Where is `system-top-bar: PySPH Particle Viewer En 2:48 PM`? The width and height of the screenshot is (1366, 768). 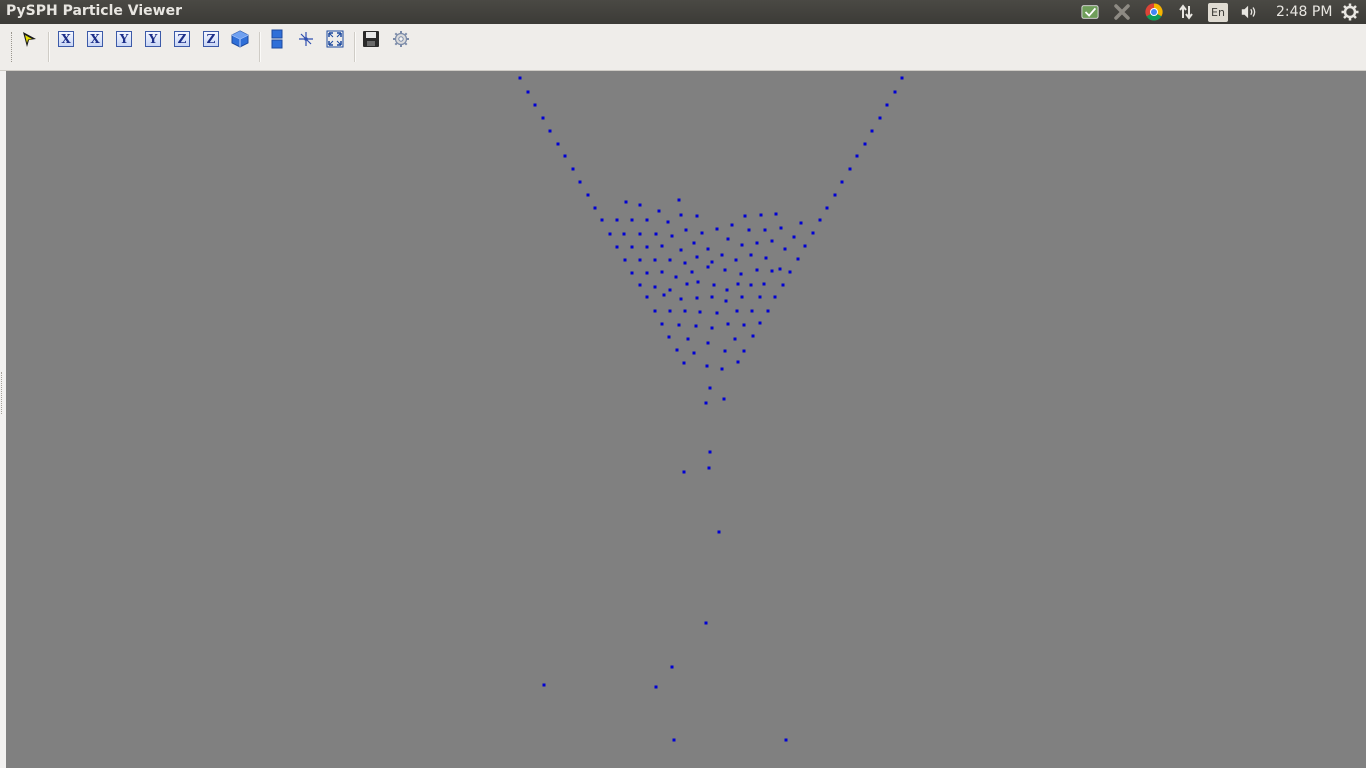 system-top-bar: PySPH Particle Viewer En 2:48 PM is located at coordinates (683, 12).